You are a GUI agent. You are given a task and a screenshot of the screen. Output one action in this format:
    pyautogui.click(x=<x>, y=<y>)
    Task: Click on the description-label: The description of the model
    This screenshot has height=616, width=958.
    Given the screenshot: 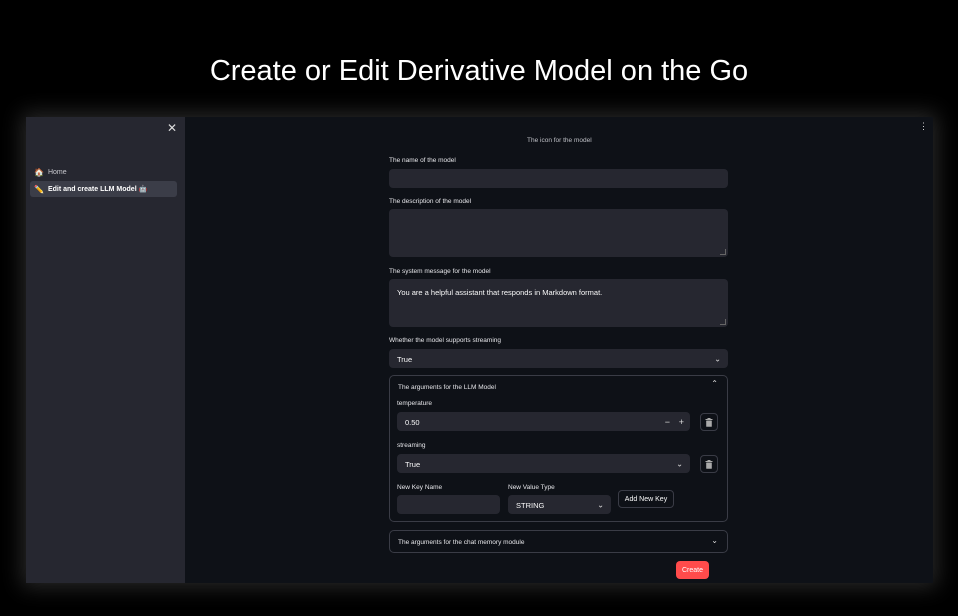 What is the action you would take?
    pyautogui.click(x=430, y=201)
    